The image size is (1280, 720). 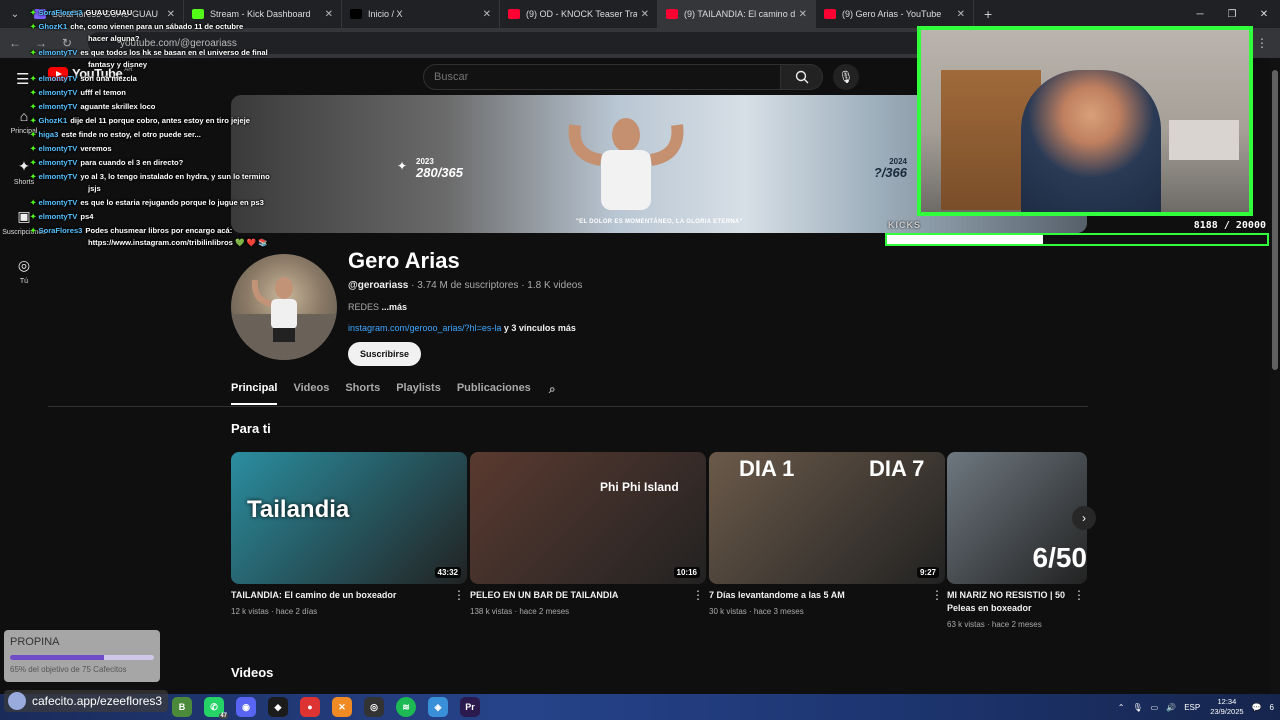 What do you see at coordinates (728, 611) in the screenshot?
I see `video-views: 30 k vistas` at bounding box center [728, 611].